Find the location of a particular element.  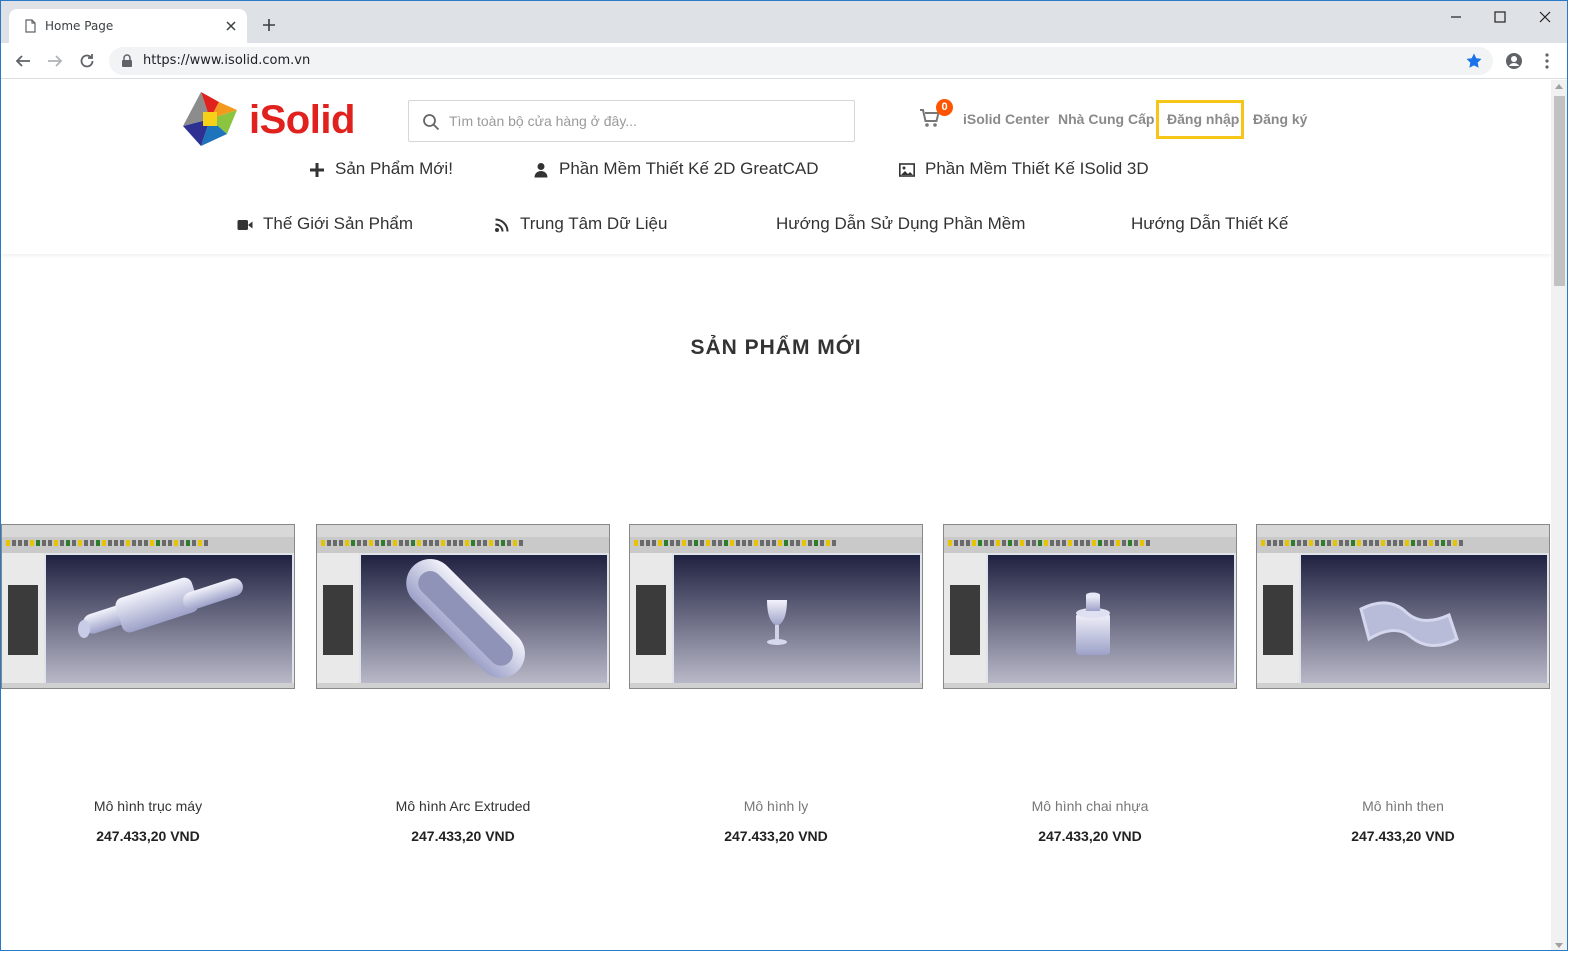

browser-toolbar: https://www.isolid.com.vn is located at coordinates (784, 61).